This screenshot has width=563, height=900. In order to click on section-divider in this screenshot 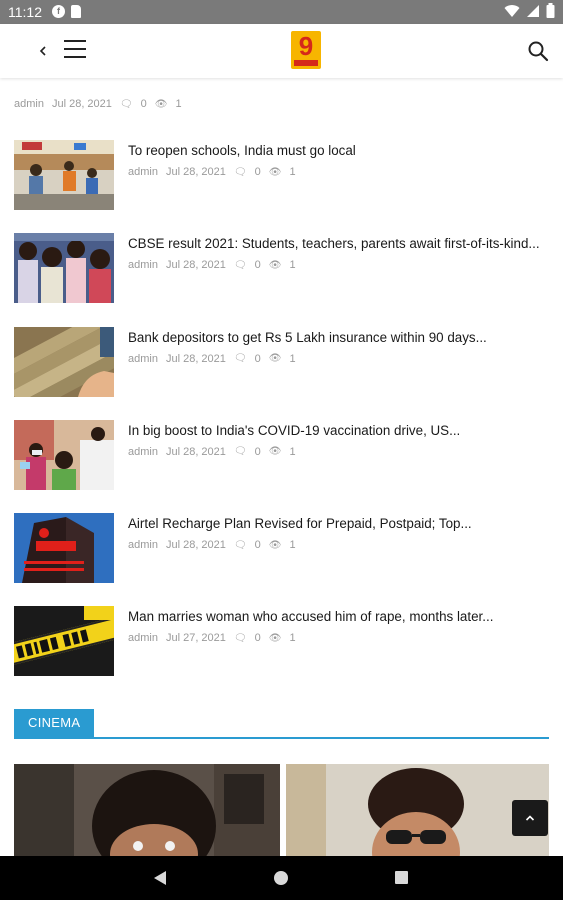, I will do `click(281, 738)`.